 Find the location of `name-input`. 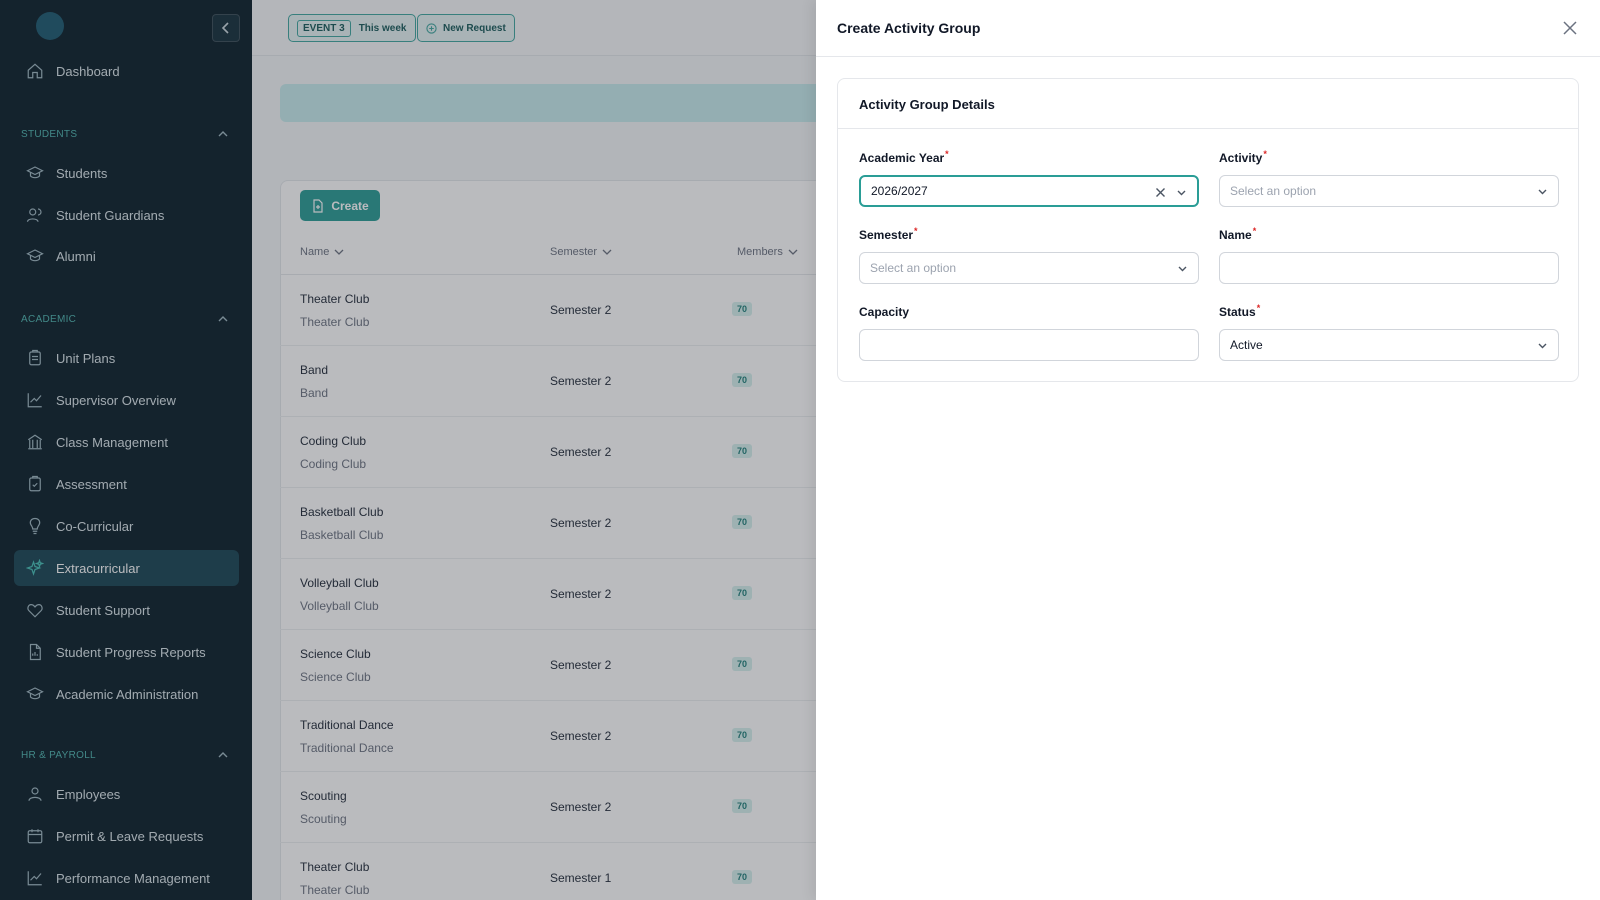

name-input is located at coordinates (1389, 268).